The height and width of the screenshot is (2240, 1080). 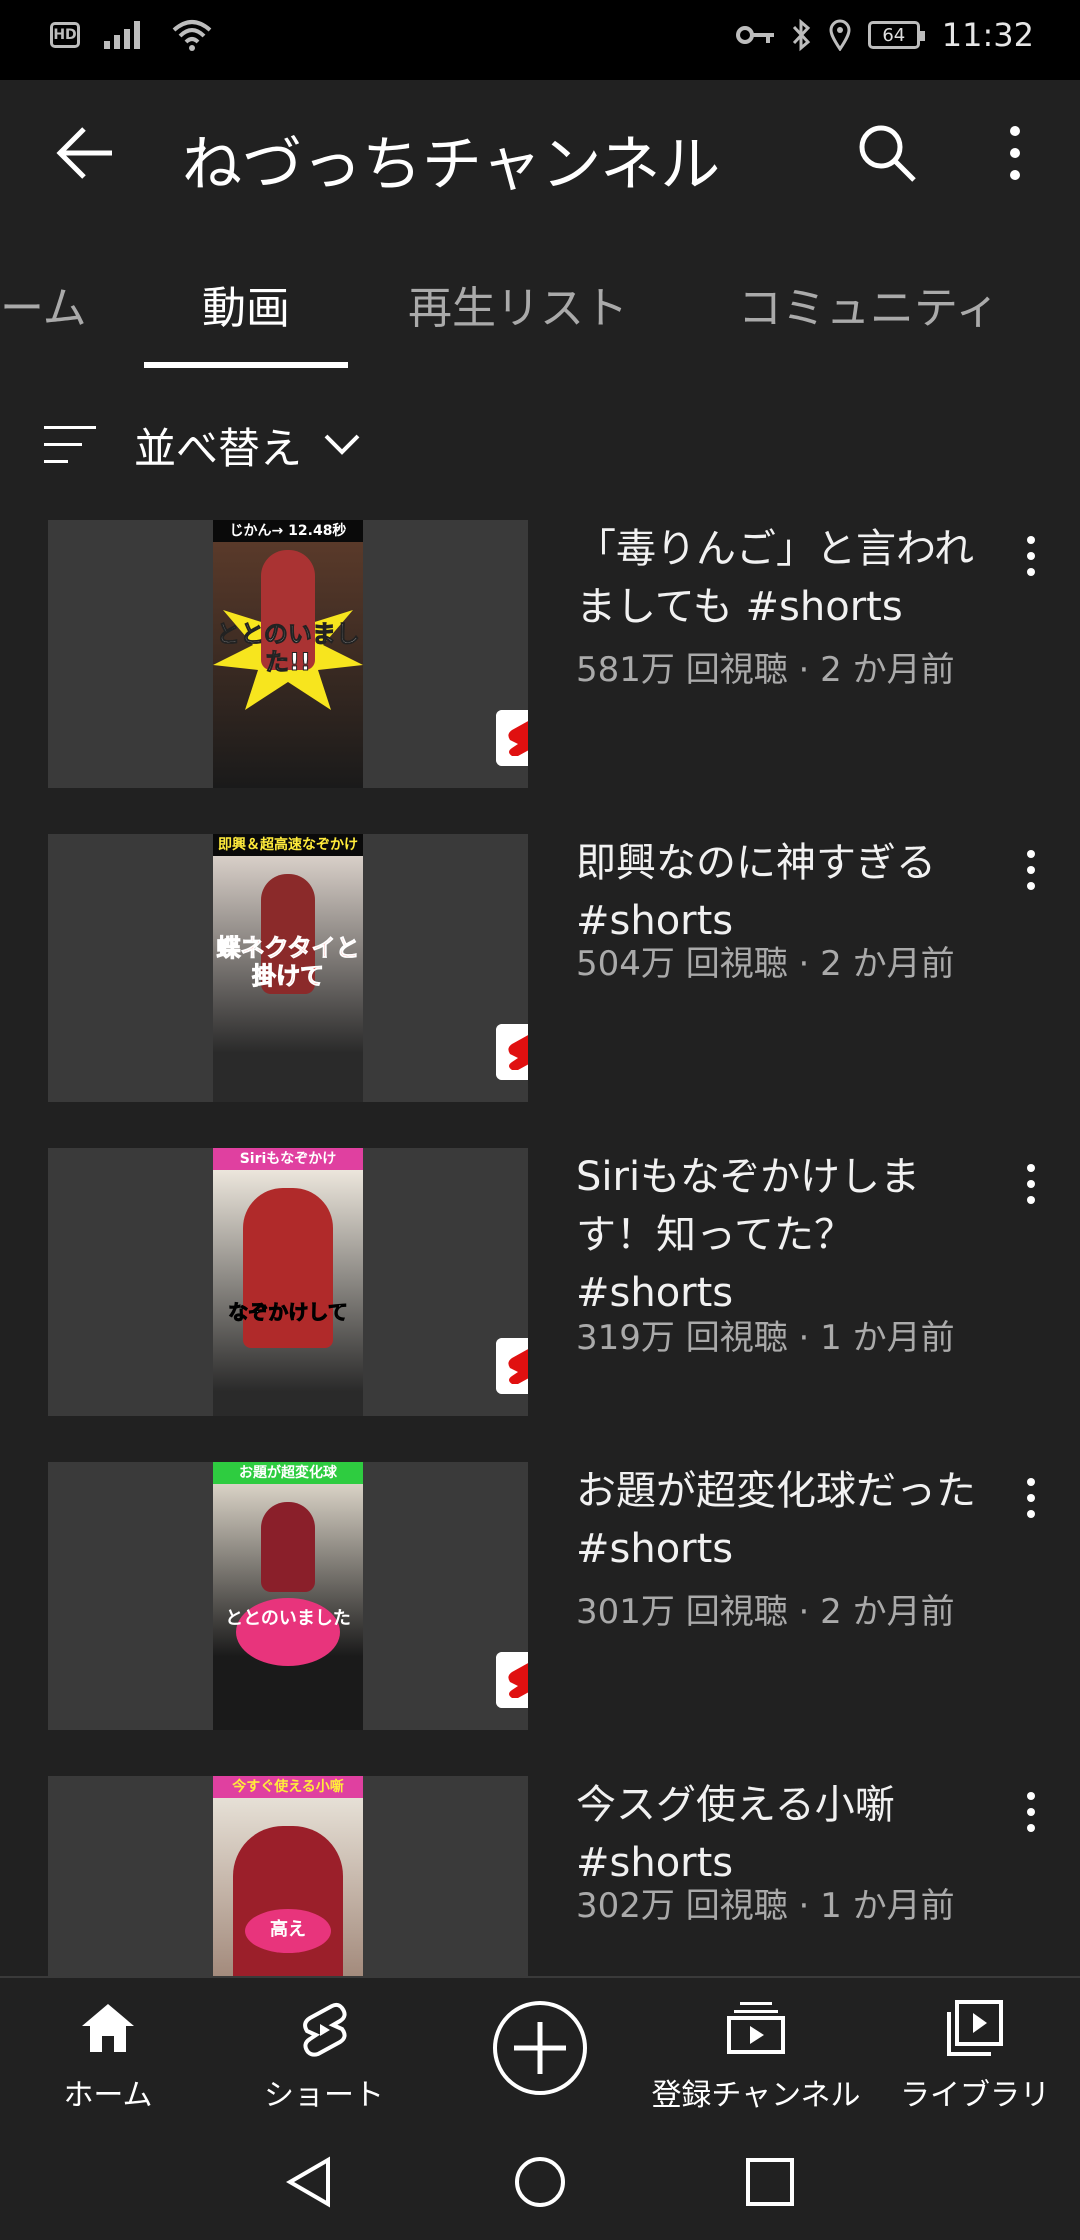 What do you see at coordinates (754, 35) in the screenshot?
I see `key-icon` at bounding box center [754, 35].